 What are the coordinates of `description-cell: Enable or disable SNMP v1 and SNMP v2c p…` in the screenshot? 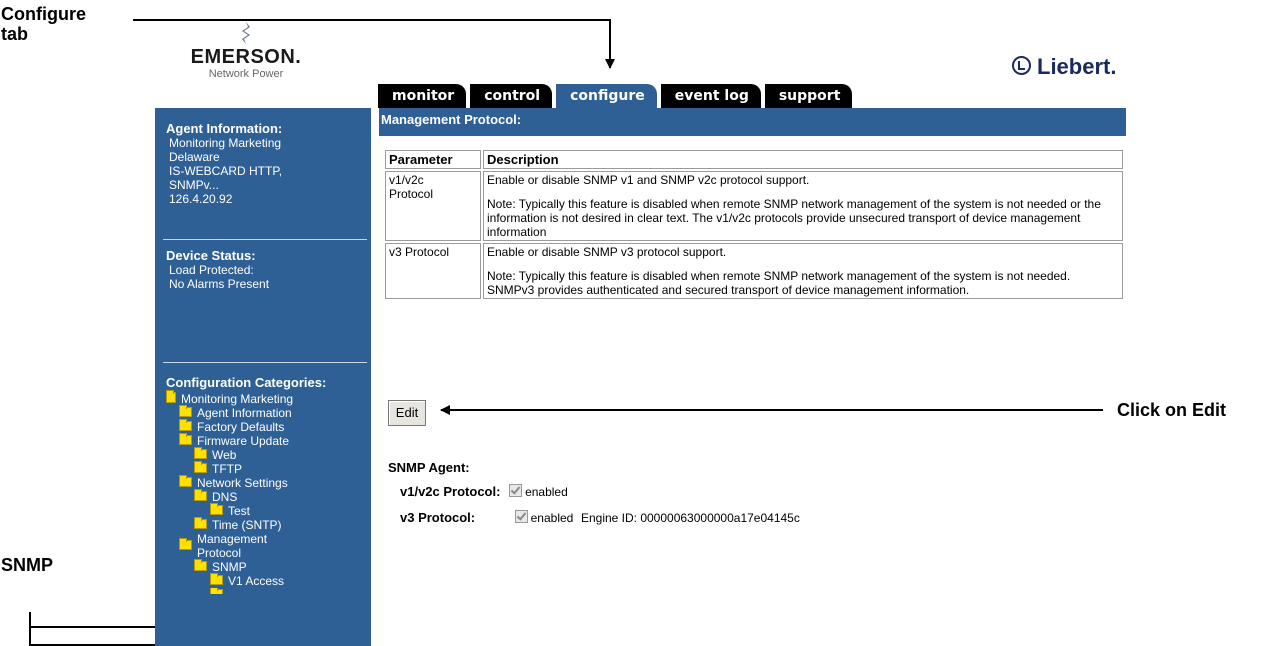 It's located at (803, 206).